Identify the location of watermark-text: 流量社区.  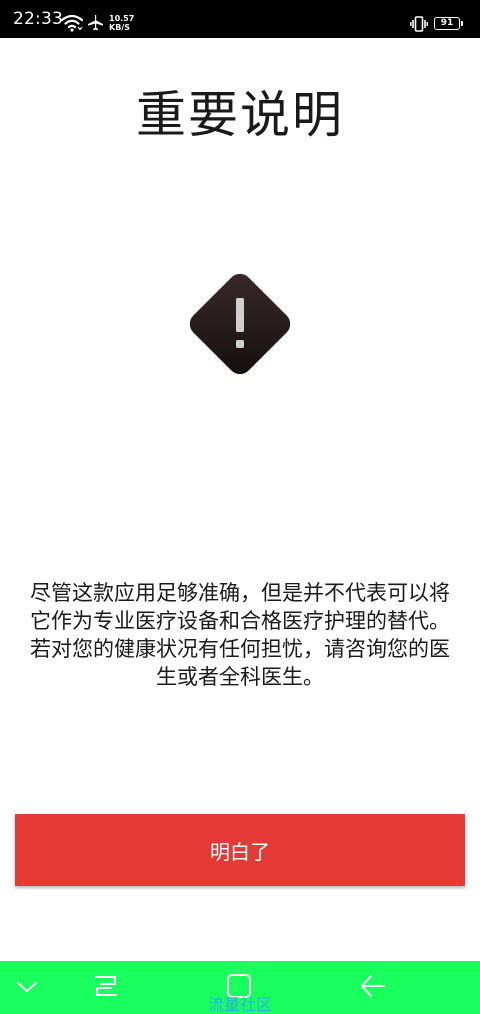
(239, 1004).